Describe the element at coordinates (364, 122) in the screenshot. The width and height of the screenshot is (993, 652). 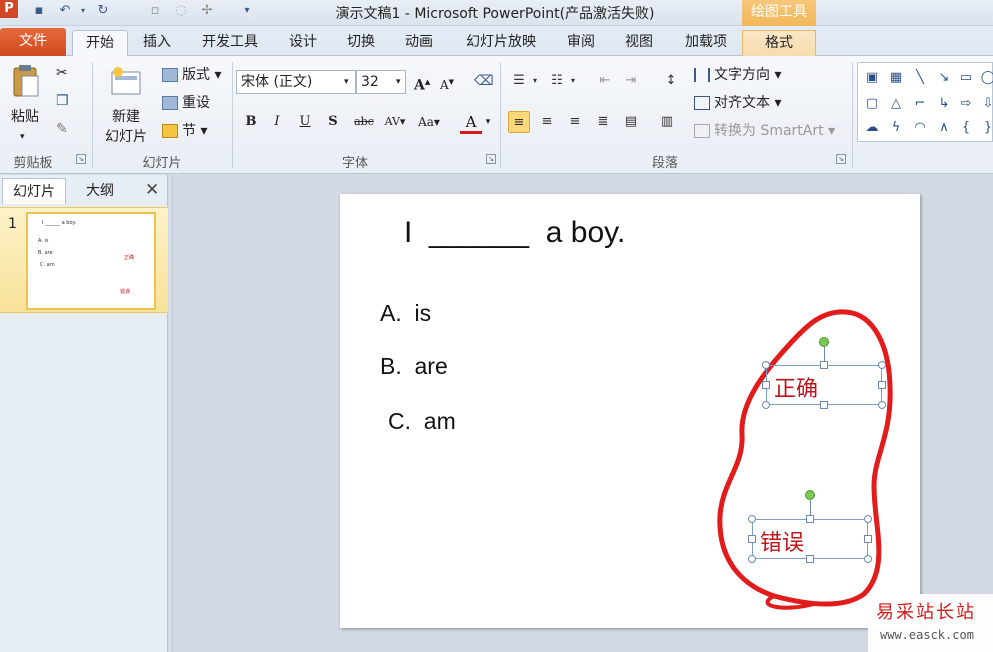
I see `strikethrough-icon: abc` at that location.